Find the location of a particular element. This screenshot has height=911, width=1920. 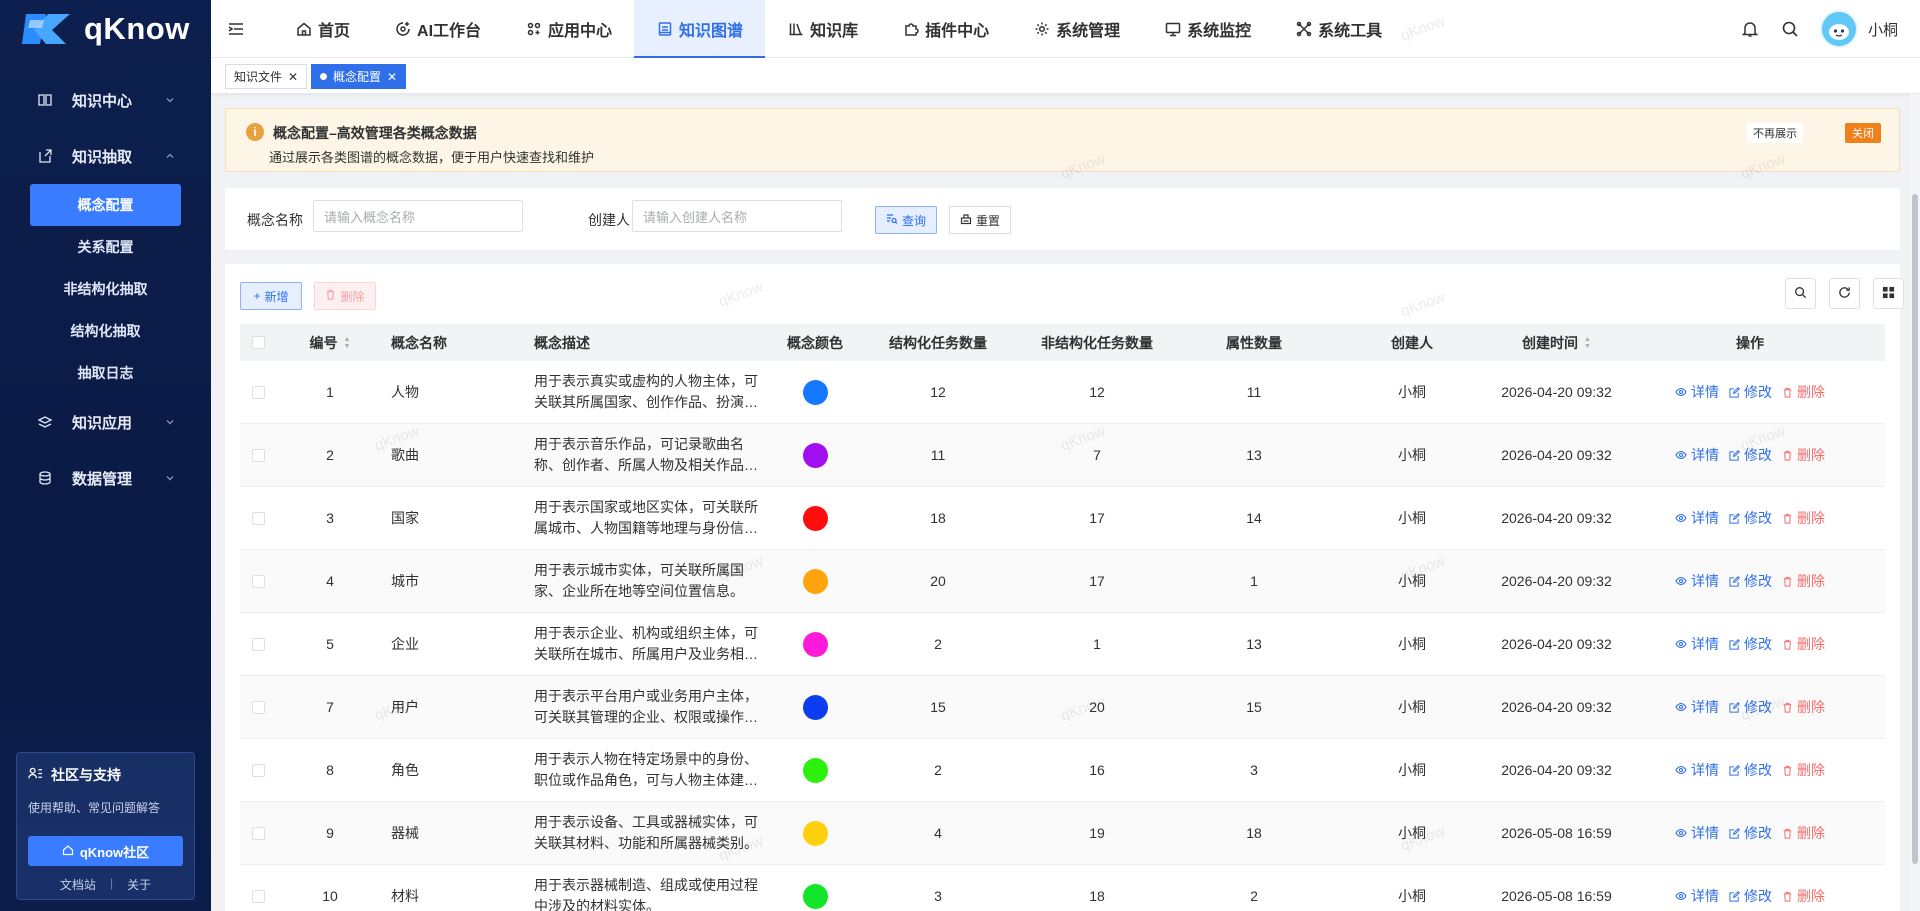

sidebar-item-concept-config: 概念配置 is located at coordinates (105, 205).